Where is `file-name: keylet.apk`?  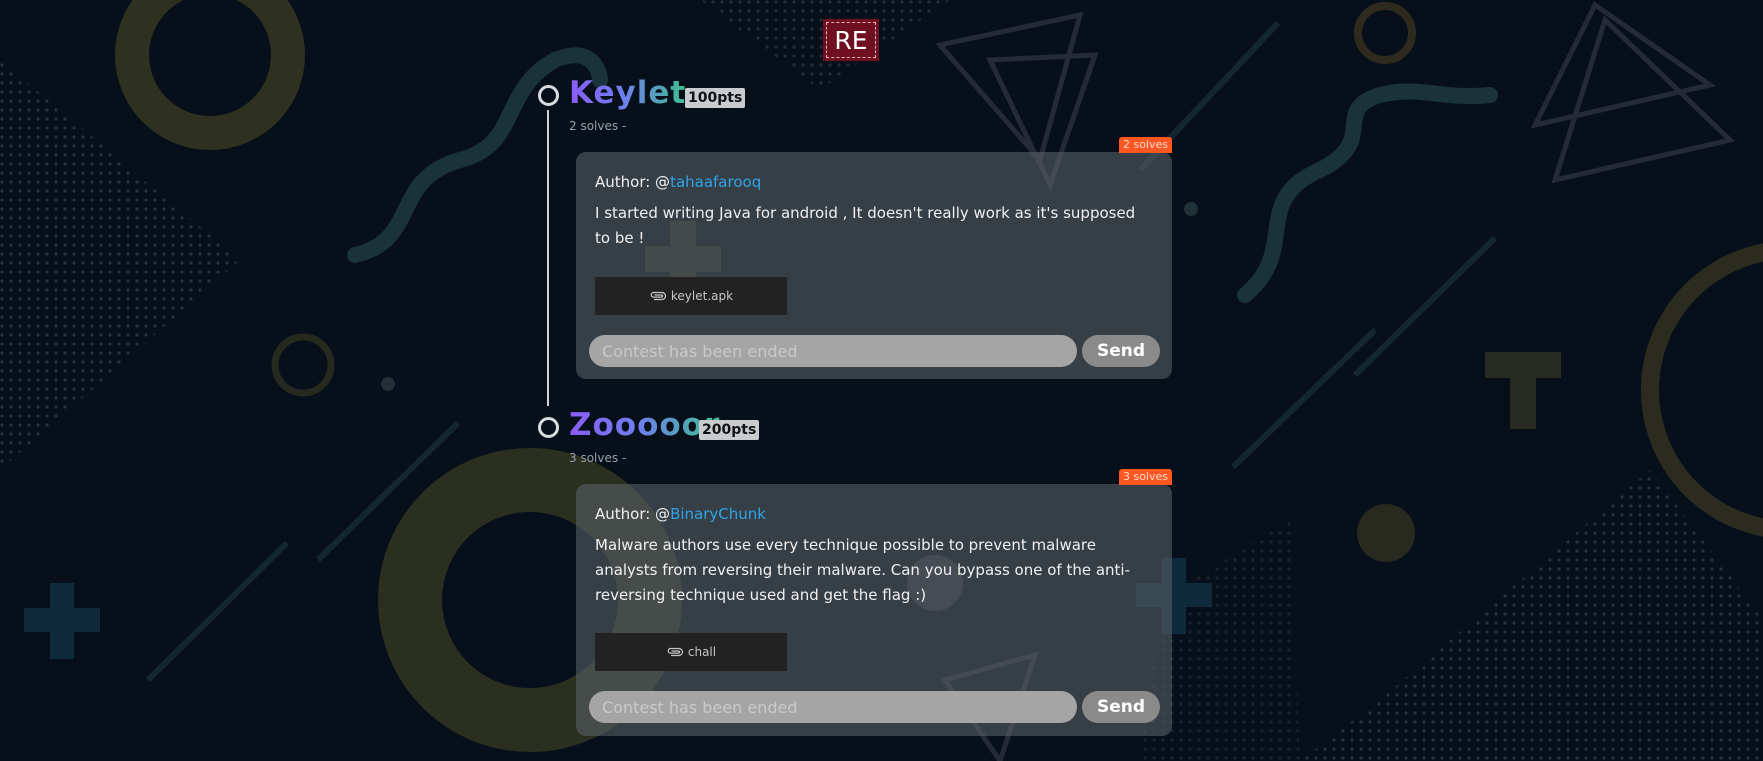
file-name: keylet.apk is located at coordinates (702, 296).